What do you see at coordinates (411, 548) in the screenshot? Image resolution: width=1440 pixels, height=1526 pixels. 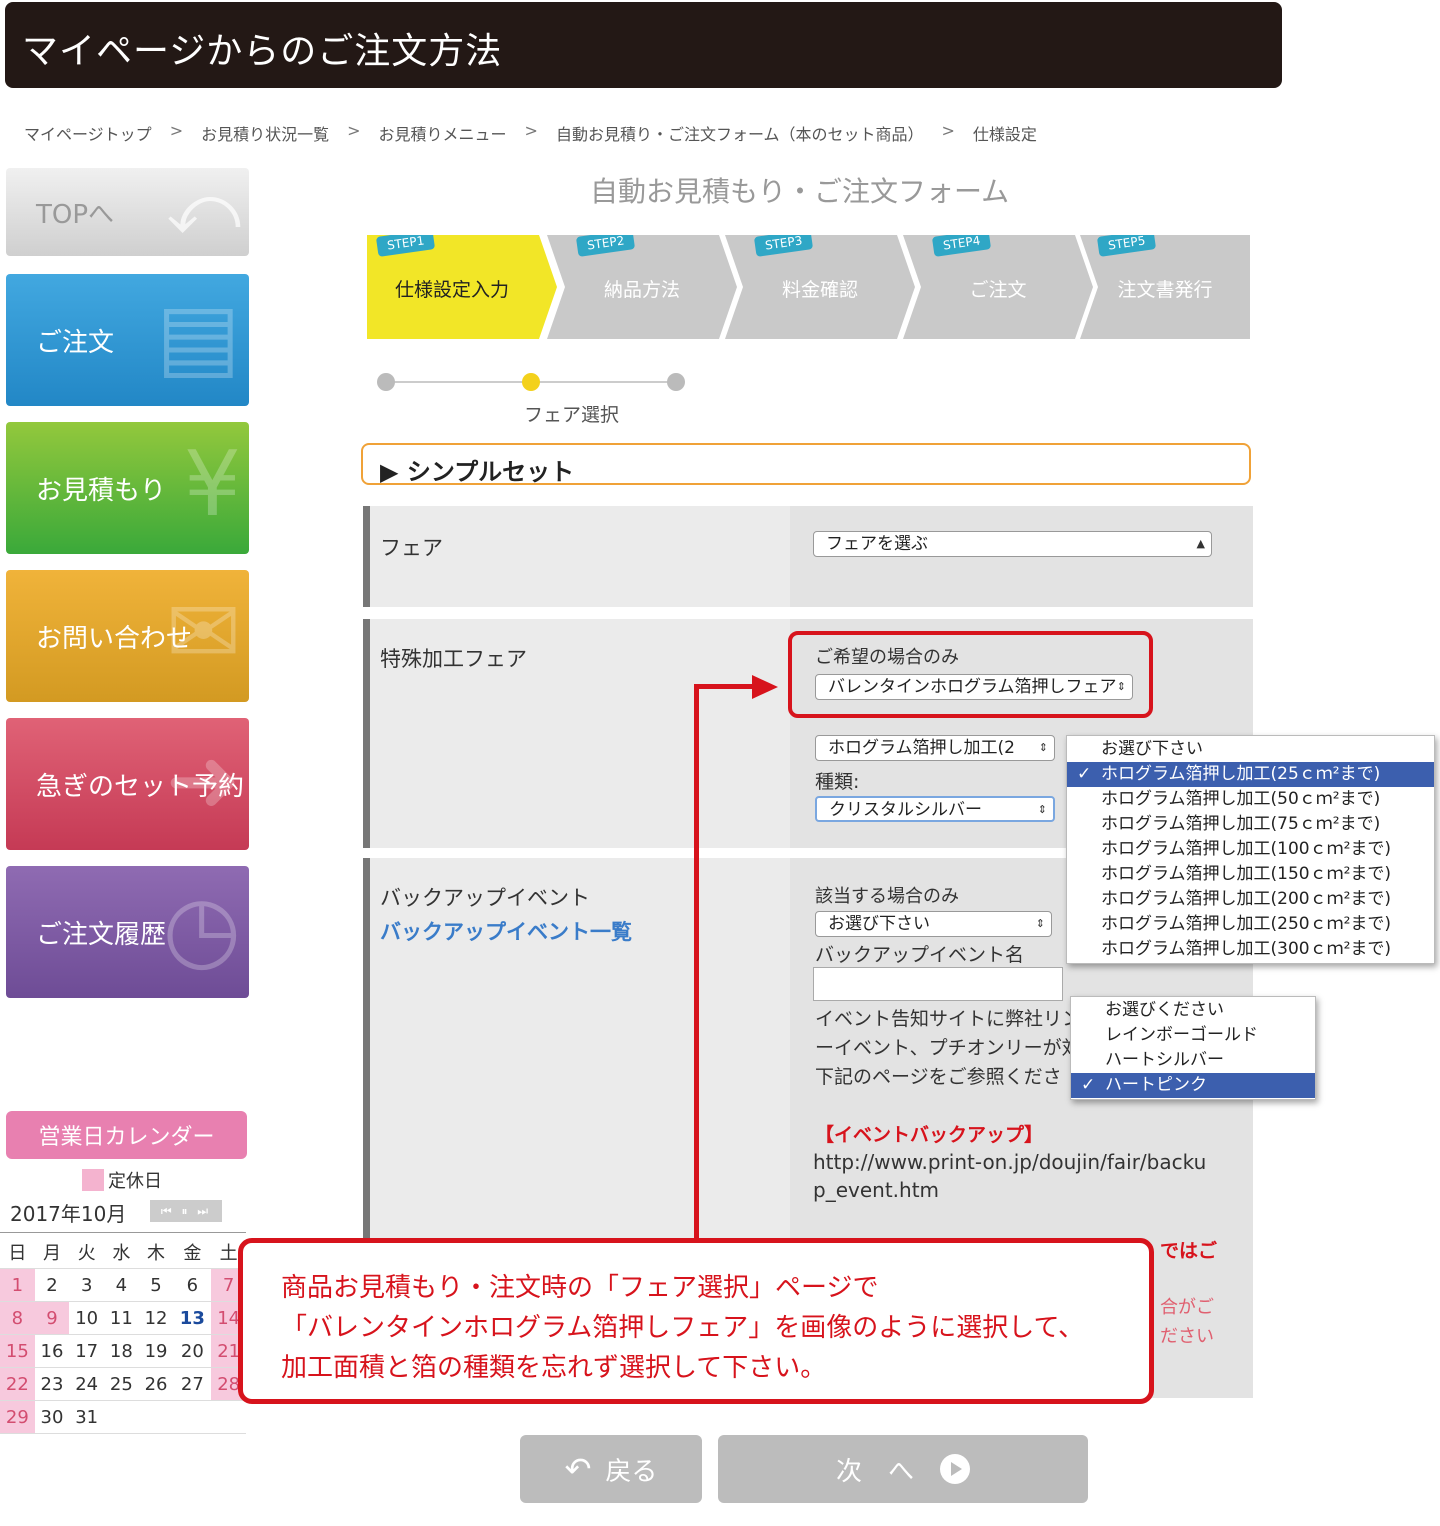 I see `fair-label: フェア` at bounding box center [411, 548].